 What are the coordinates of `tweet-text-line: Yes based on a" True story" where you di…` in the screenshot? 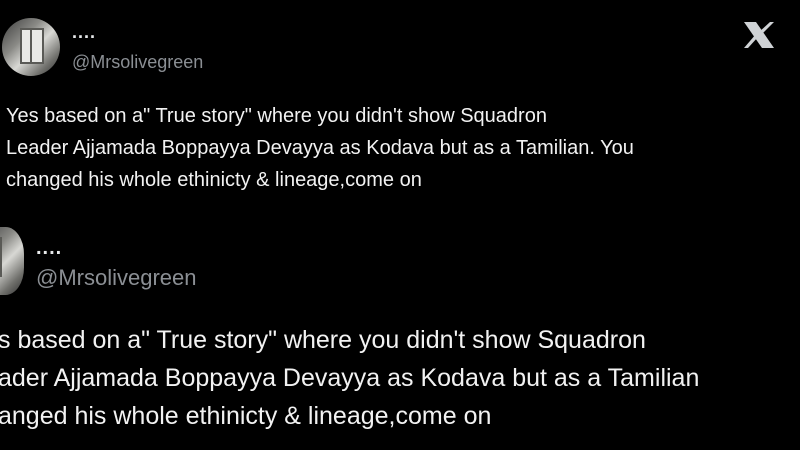 It's located at (276, 116).